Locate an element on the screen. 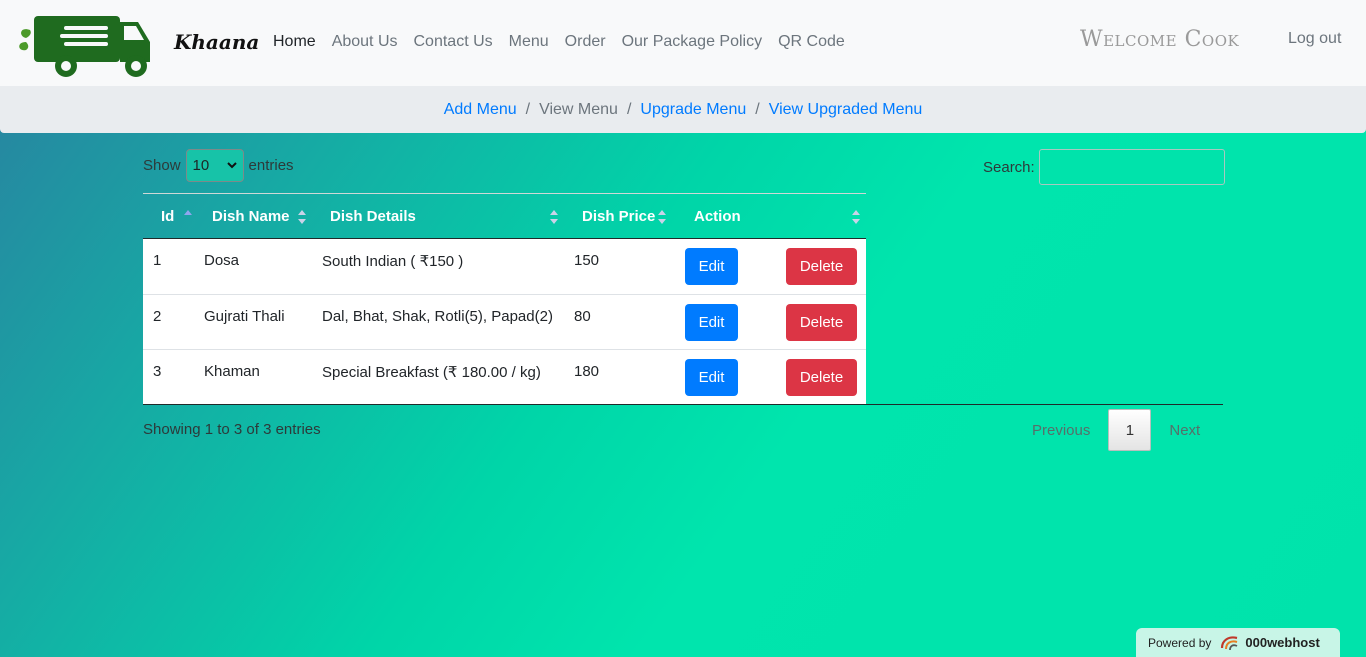  nav-qr-code: QR Code is located at coordinates (811, 42).